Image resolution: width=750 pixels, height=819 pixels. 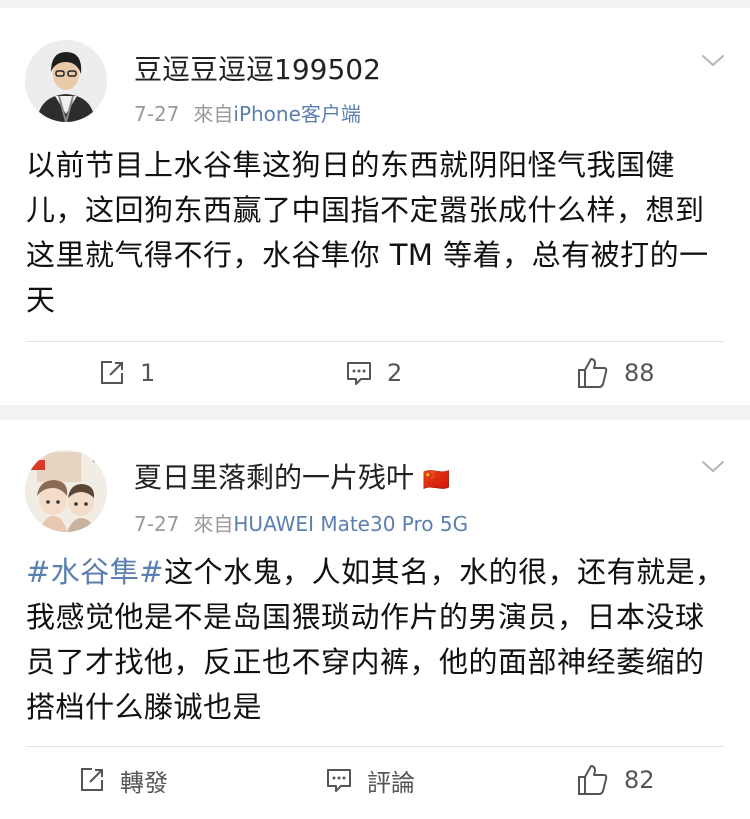 What do you see at coordinates (639, 373) in the screenshot?
I see `like-count: 88` at bounding box center [639, 373].